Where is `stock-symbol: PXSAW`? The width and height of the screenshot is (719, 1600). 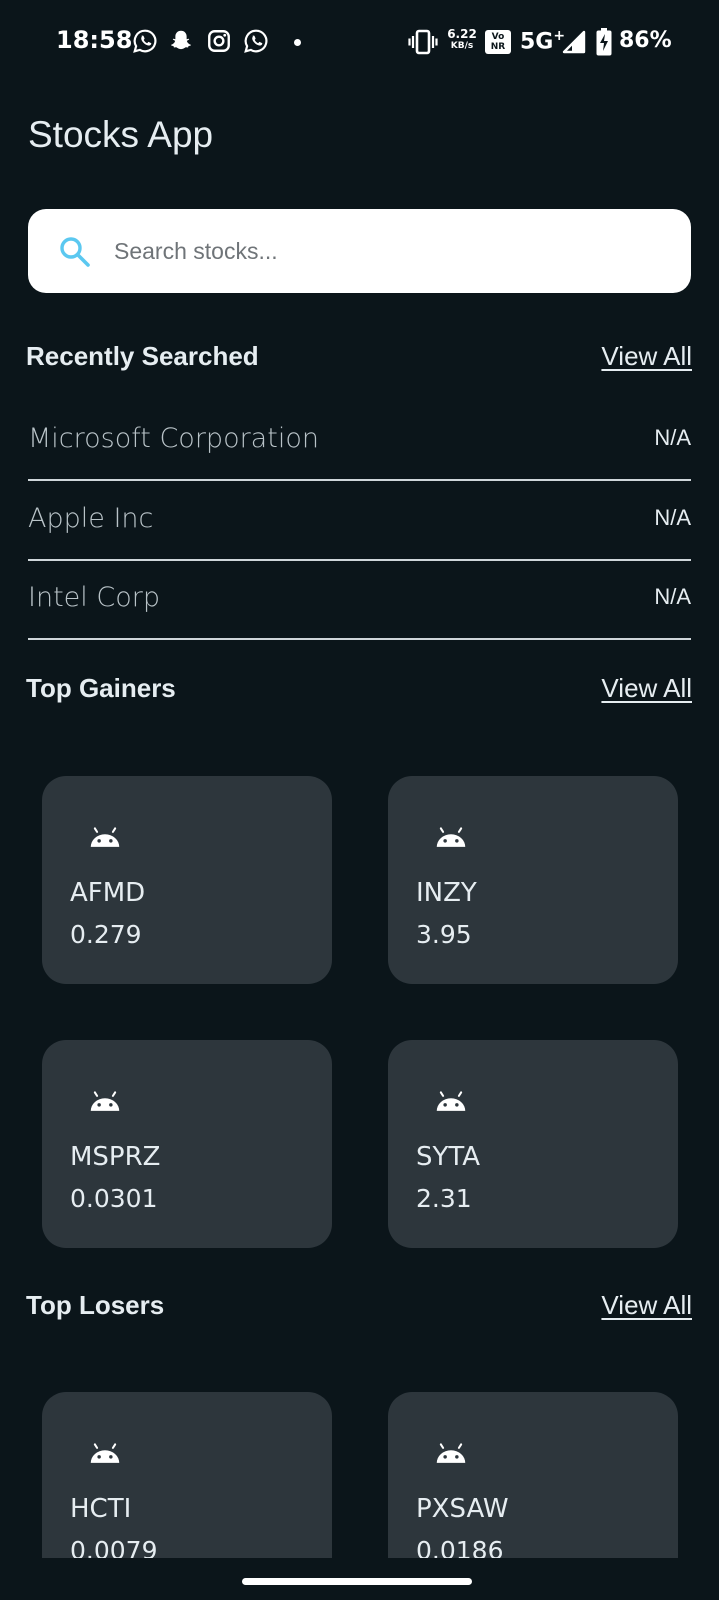 stock-symbol: PXSAW is located at coordinates (462, 1509).